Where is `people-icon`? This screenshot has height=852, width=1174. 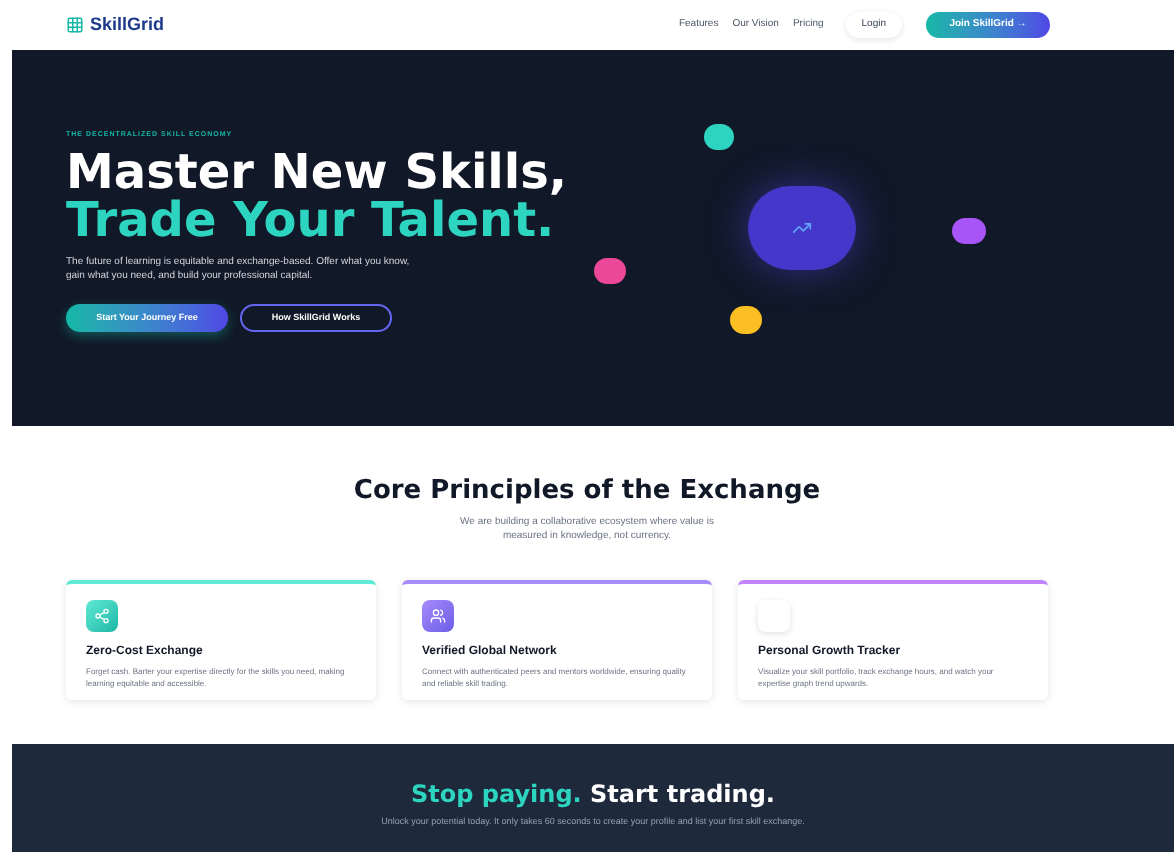
people-icon is located at coordinates (438, 615).